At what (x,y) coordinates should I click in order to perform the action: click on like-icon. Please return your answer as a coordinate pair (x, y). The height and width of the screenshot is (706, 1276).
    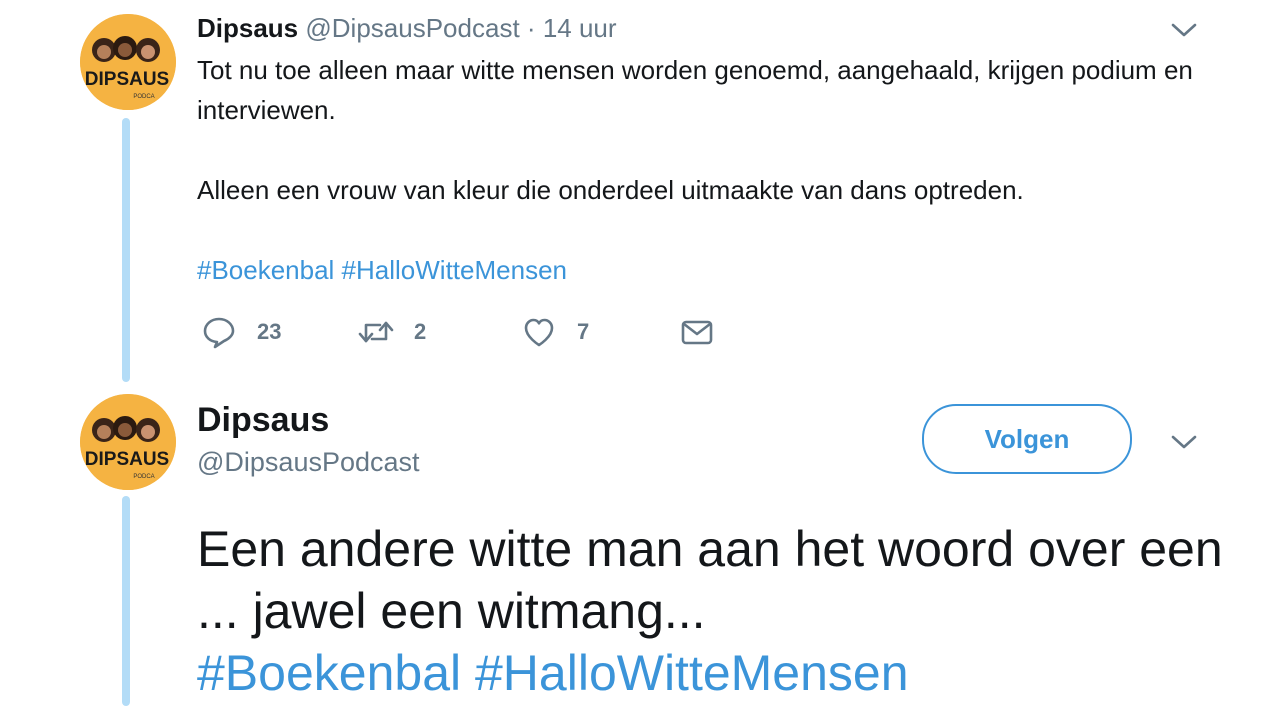
    Looking at the image, I should click on (539, 332).